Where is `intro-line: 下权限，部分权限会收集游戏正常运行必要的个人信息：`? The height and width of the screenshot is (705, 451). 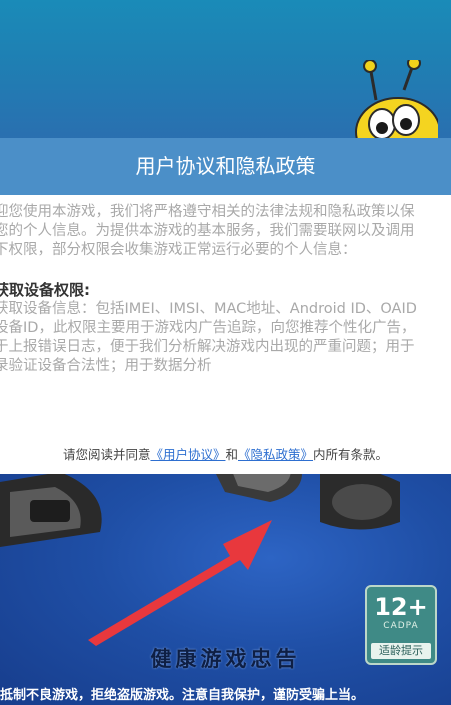 intro-line: 下权限，部分权限会收集游戏正常运行必要的个人信息： is located at coordinates (178, 250).